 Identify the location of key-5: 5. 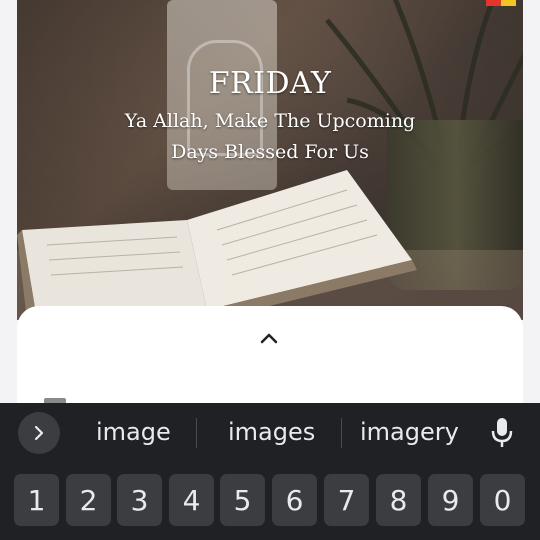
(242, 500).